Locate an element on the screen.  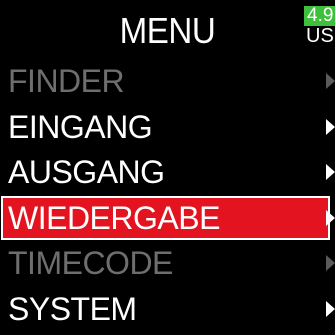
menu-item-label: AUSGANG is located at coordinates (86, 172).